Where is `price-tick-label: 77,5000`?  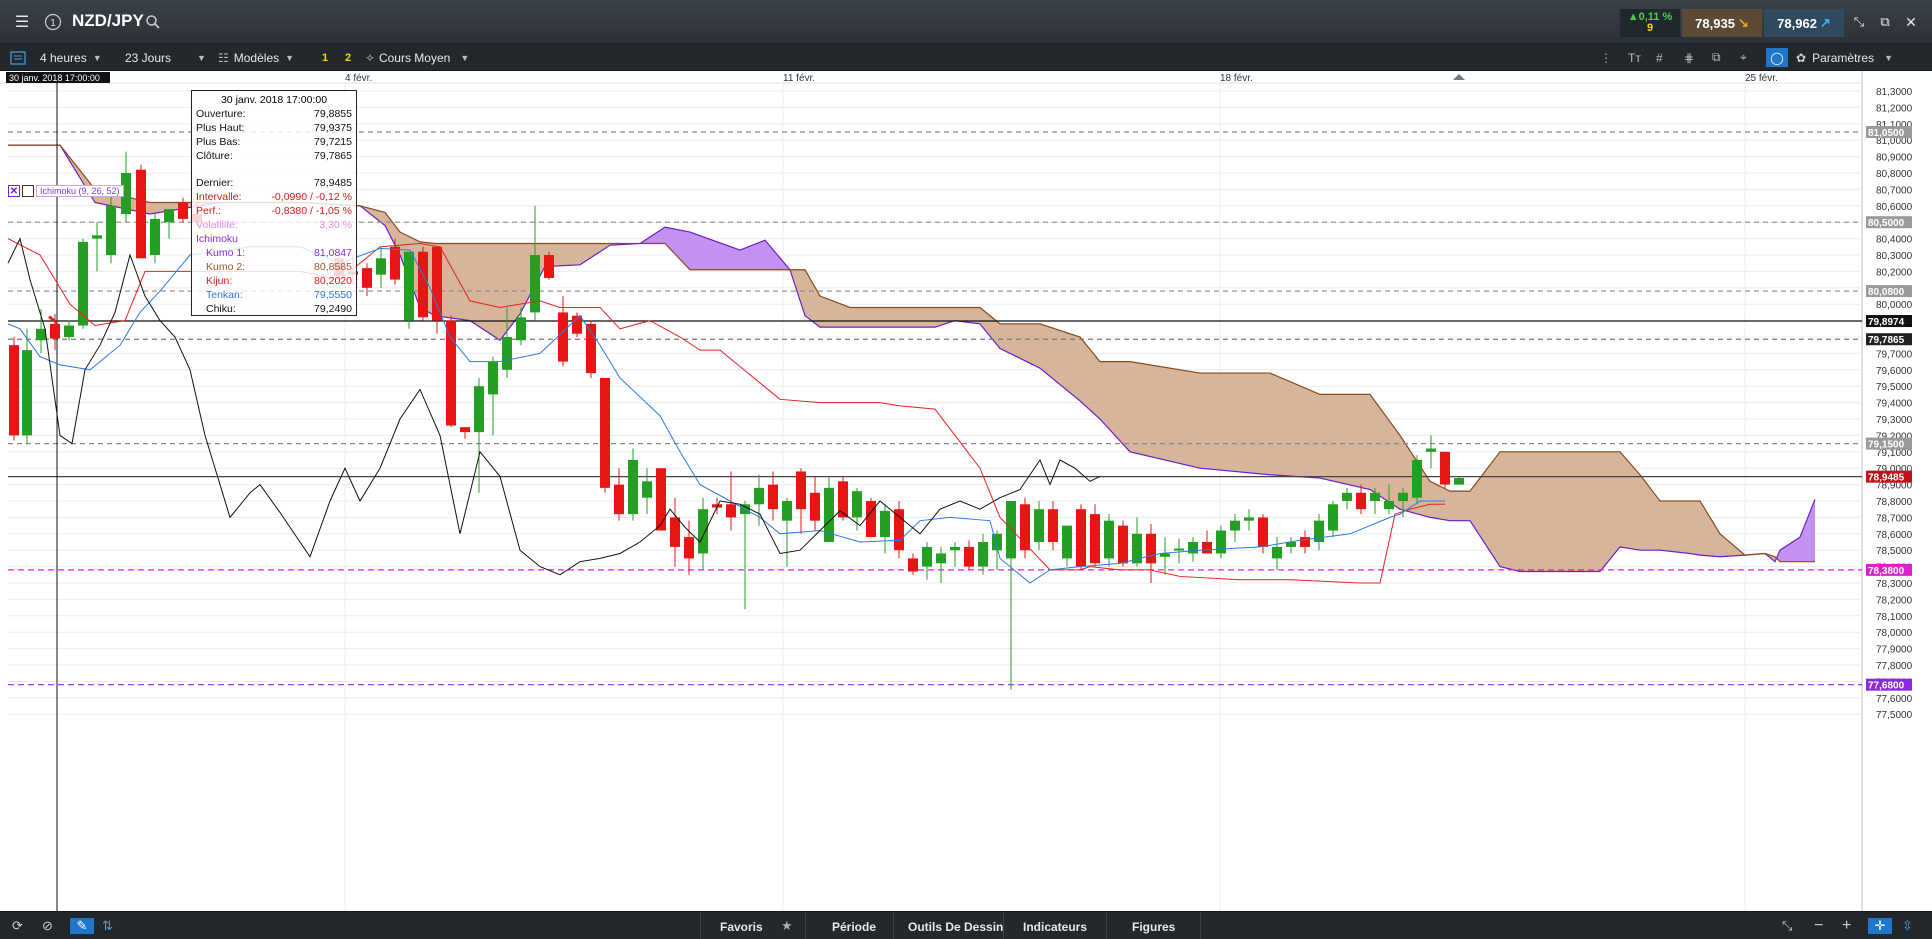 price-tick-label: 77,5000 is located at coordinates (1894, 715).